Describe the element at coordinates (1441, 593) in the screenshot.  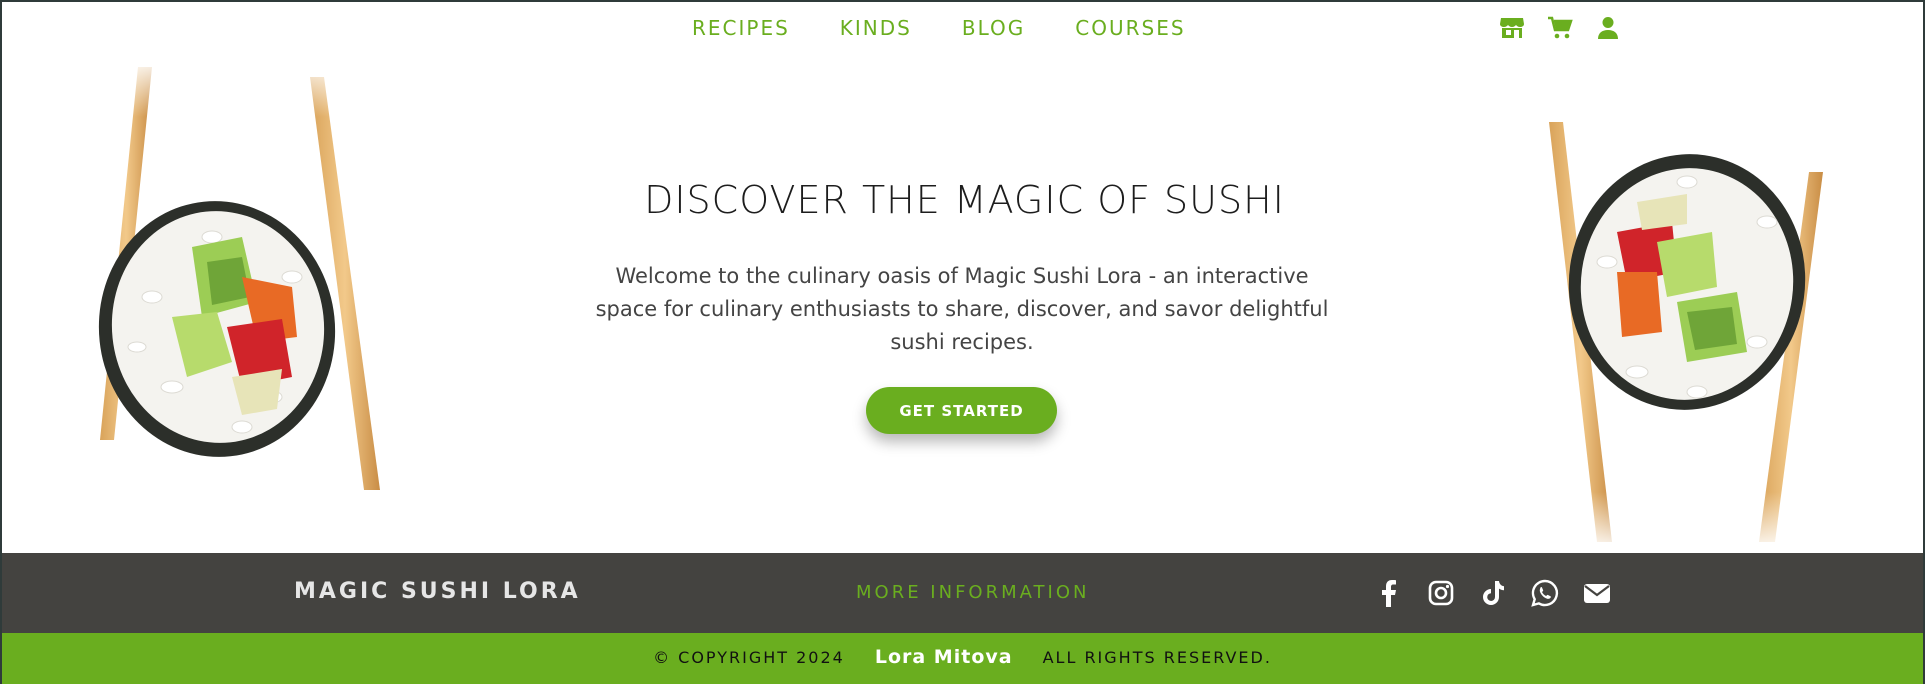
I see `instagram-icon` at that location.